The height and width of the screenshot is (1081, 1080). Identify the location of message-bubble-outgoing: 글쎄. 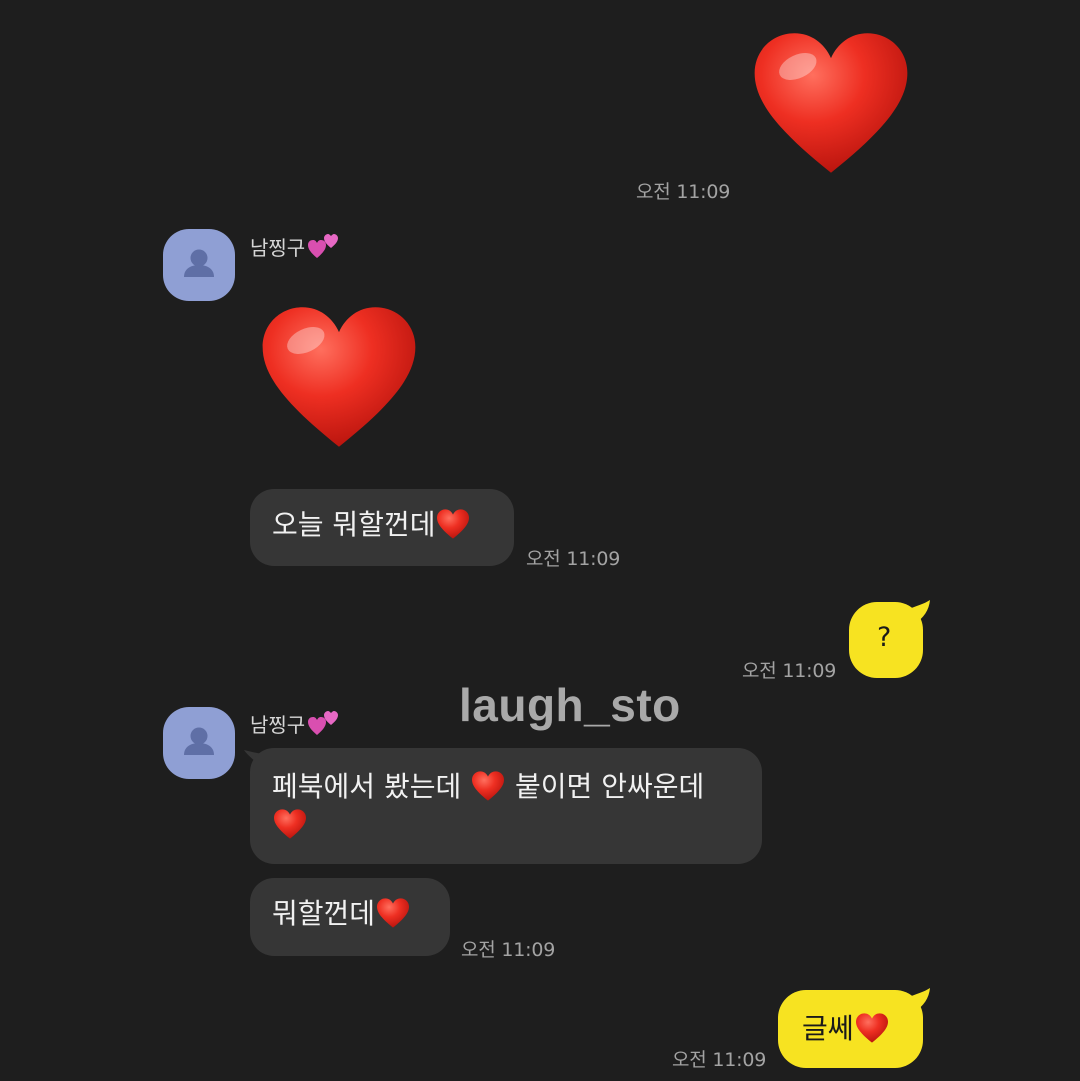
(850, 1029).